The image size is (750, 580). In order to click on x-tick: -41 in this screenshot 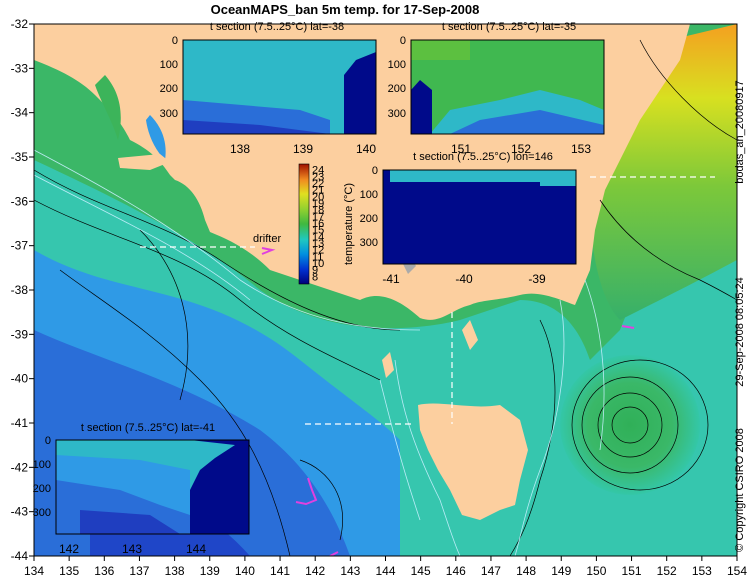, I will do `click(391, 279)`.